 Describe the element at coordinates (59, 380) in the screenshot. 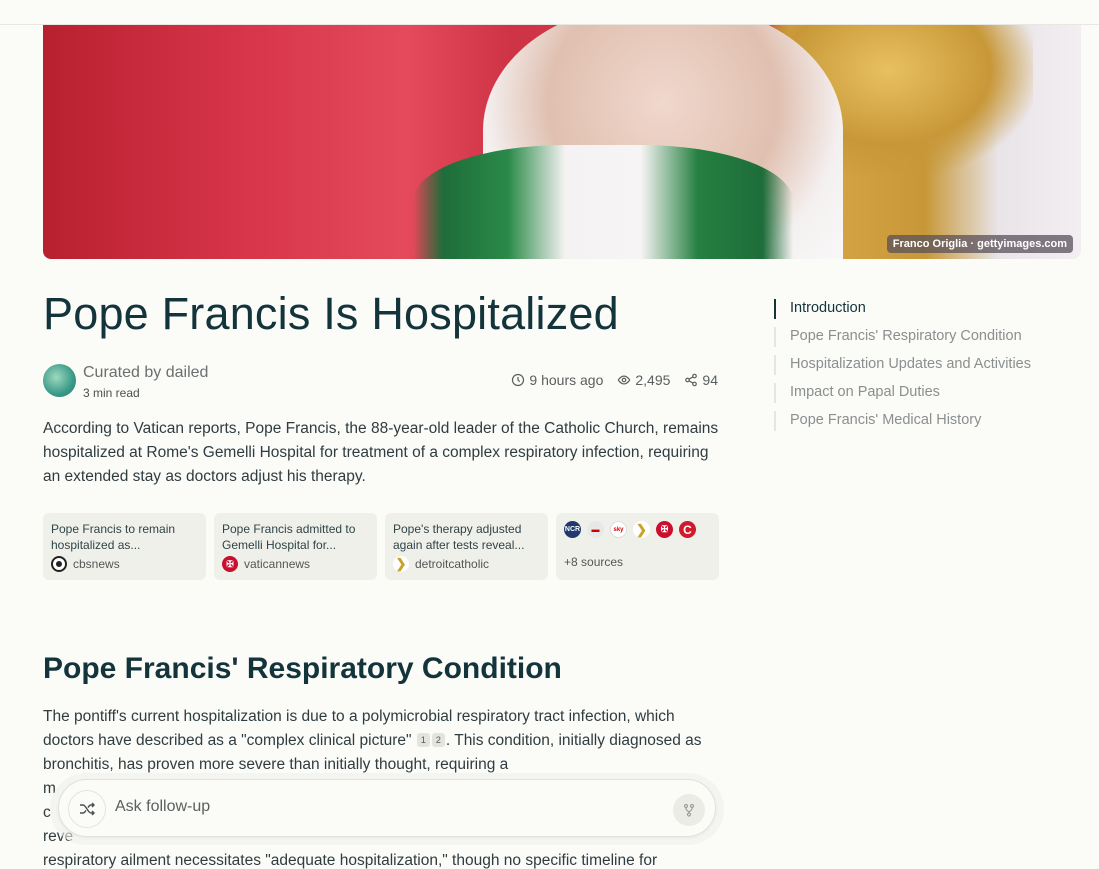

I see `avatar` at that location.